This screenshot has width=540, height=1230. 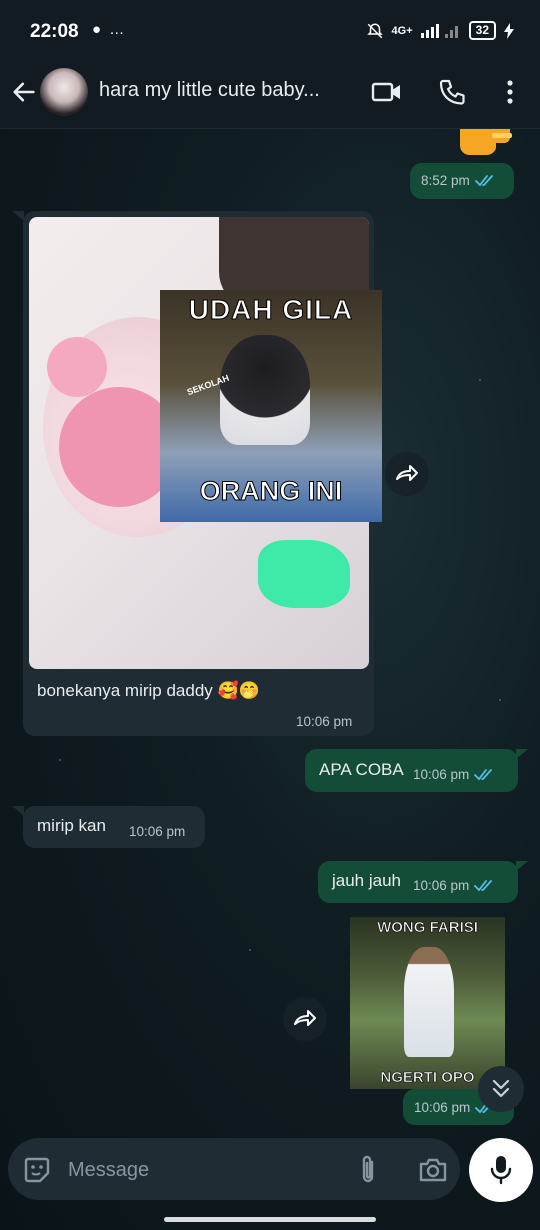 I want to click on double-chevron-down-icon, so click(x=501, y=1088).